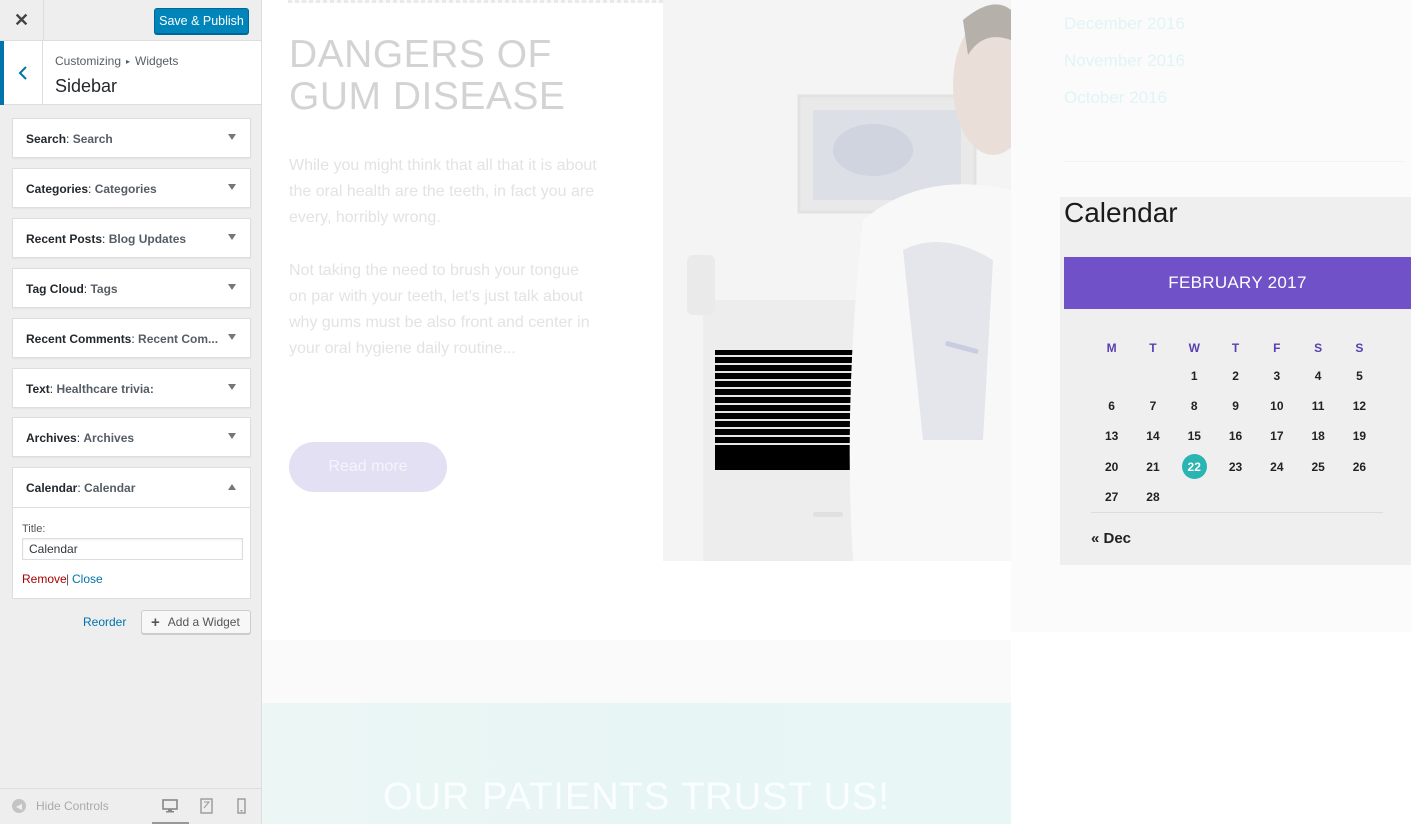 Image resolution: width=1411 pixels, height=824 pixels. What do you see at coordinates (1235, 467) in the screenshot?
I see `calendar-week: 20 21 22 23 24 25 26` at bounding box center [1235, 467].